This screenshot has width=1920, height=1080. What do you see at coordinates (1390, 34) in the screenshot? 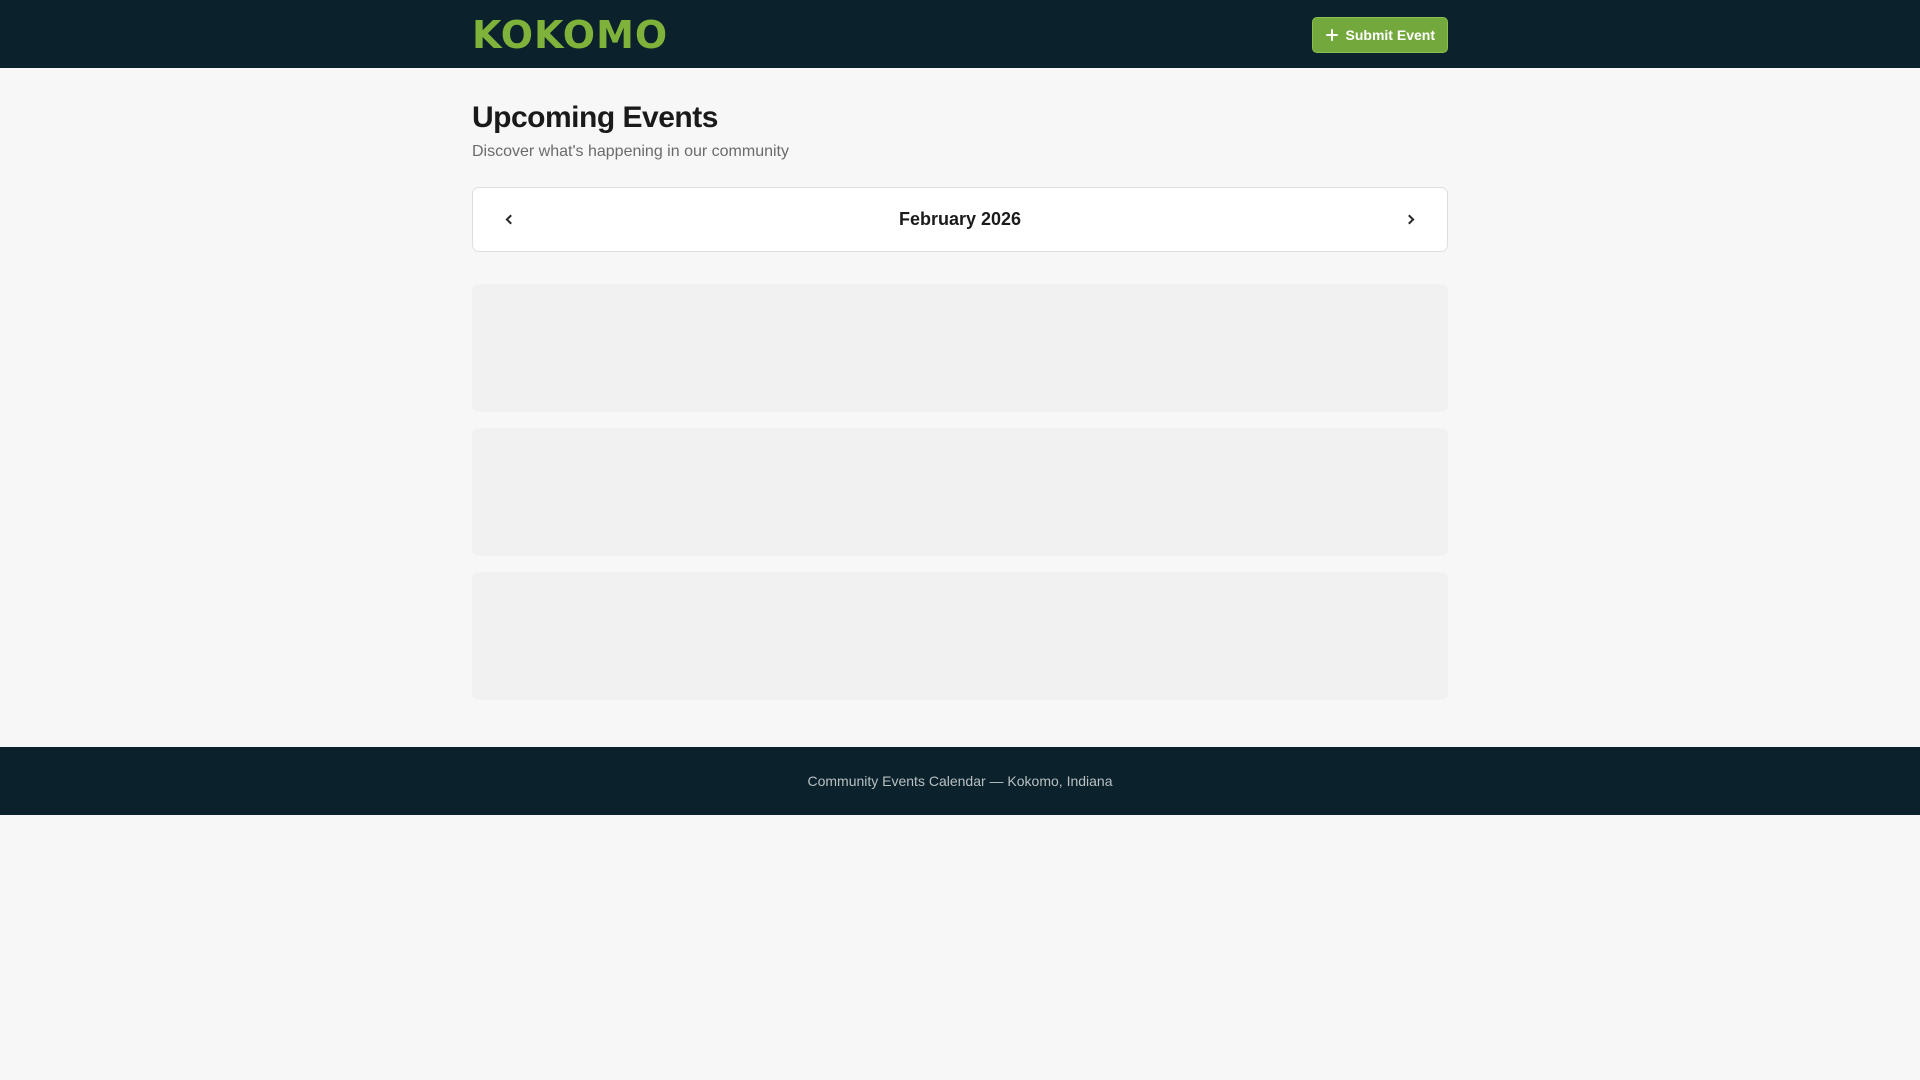
I see `submit-event-label: Submit Event` at bounding box center [1390, 34].